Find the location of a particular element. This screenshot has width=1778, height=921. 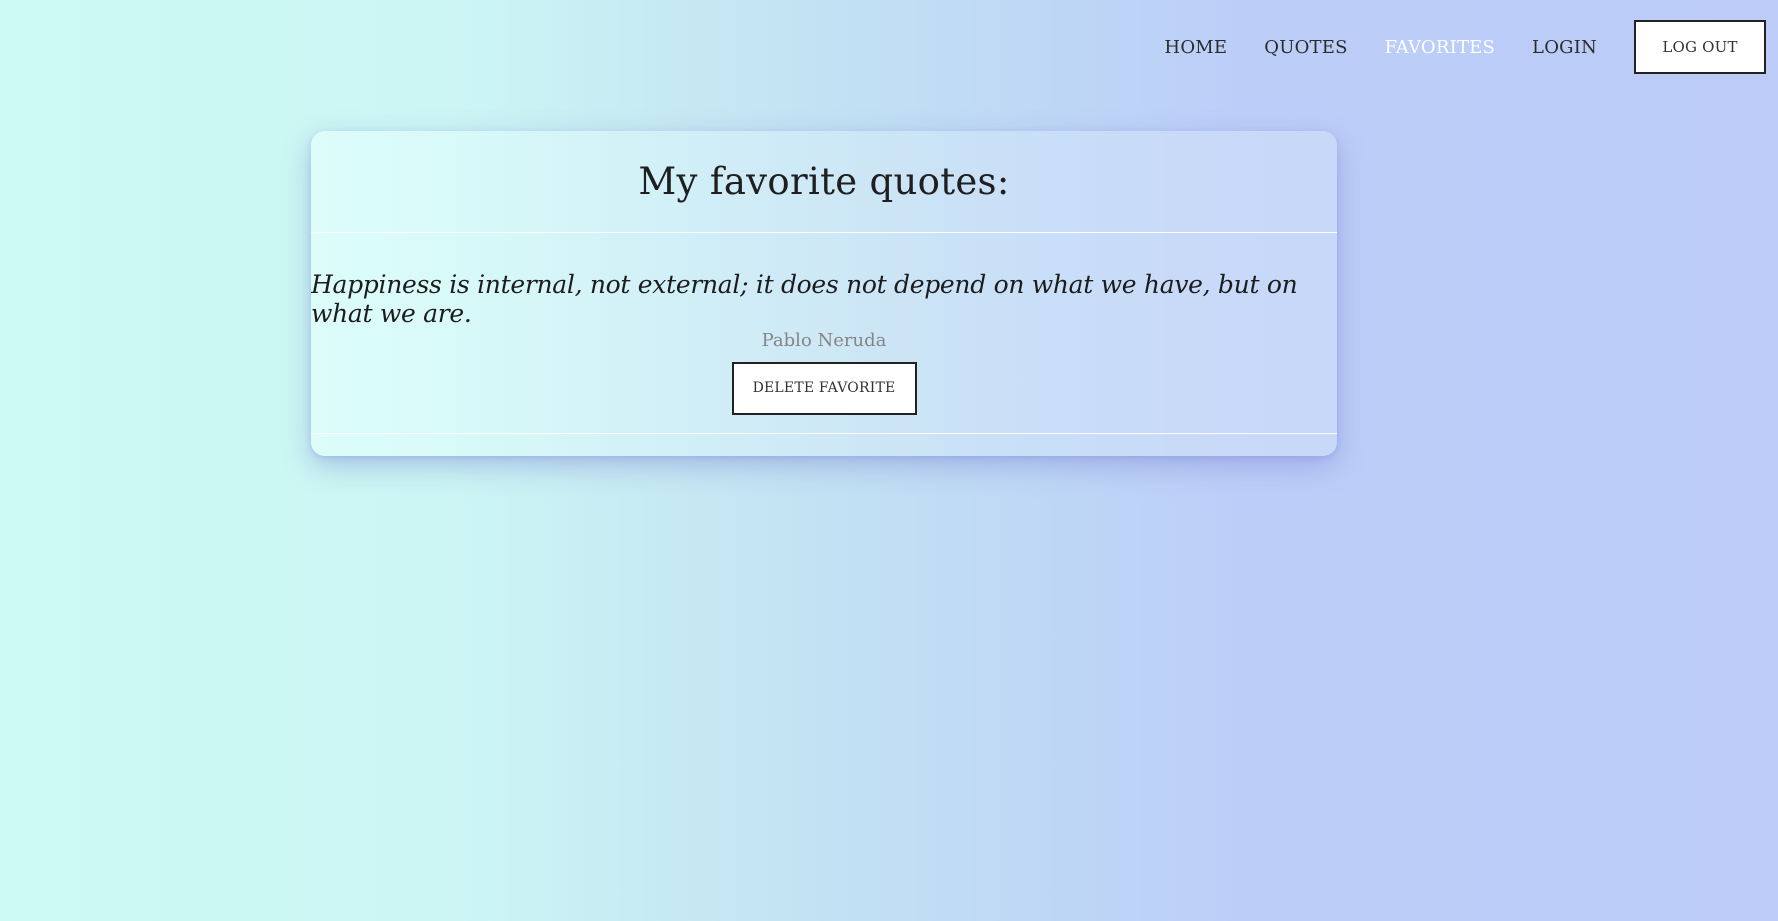

logout-button: LOG OUT is located at coordinates (1700, 47).